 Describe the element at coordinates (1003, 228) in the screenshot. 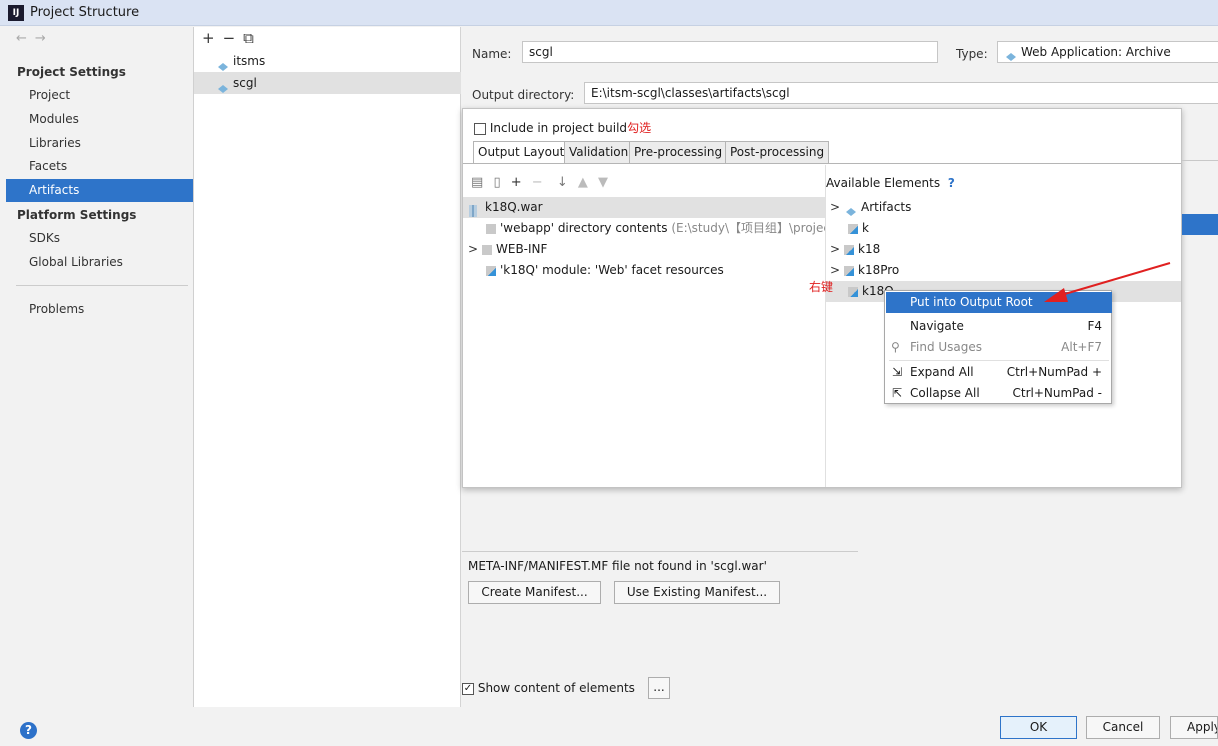

I see `available-item-k: k` at that location.